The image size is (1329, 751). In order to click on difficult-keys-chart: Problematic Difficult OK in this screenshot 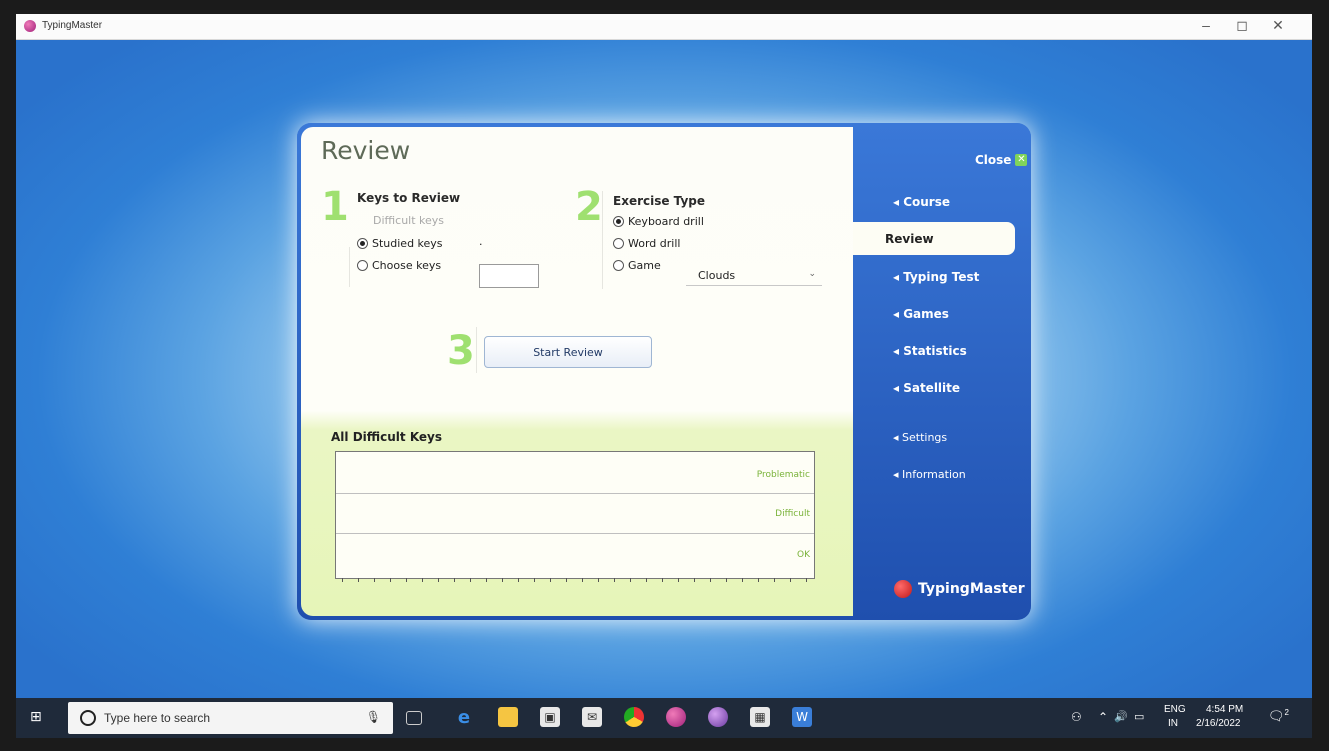, I will do `click(575, 516)`.